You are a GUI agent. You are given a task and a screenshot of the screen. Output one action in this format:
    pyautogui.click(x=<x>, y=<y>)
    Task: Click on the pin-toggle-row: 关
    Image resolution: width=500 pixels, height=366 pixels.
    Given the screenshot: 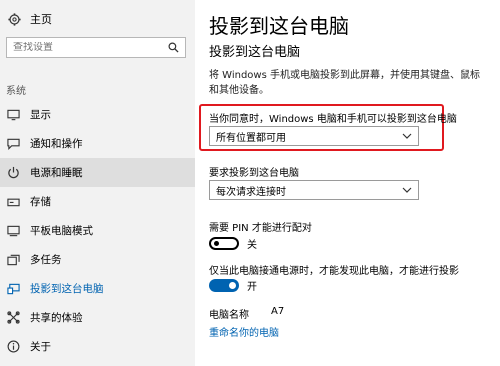 What is the action you would take?
    pyautogui.click(x=233, y=243)
    